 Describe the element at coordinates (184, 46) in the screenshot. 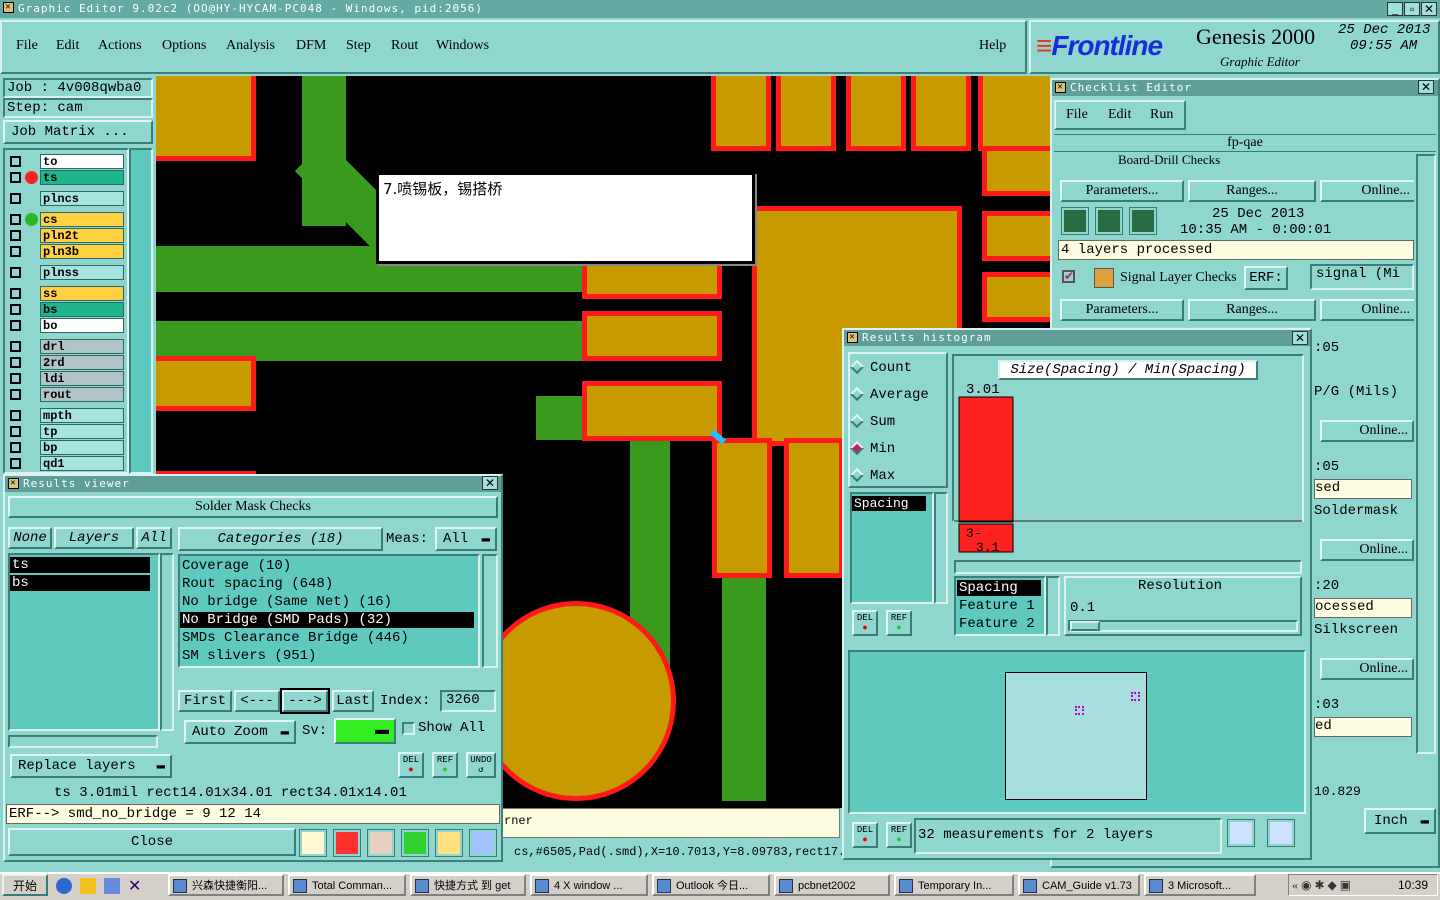

I see `menu-options: Options` at that location.